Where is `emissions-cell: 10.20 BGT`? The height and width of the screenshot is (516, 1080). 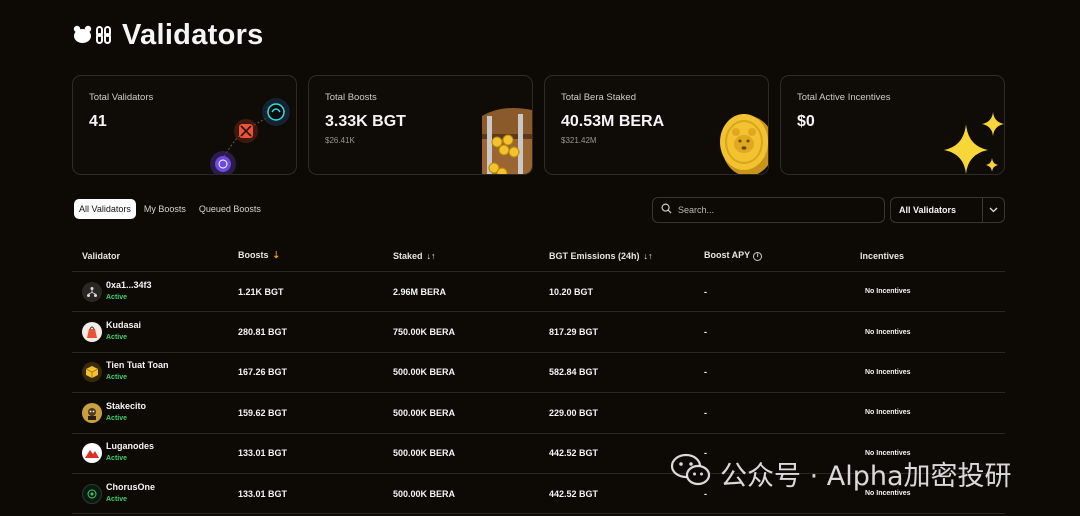 emissions-cell: 10.20 BGT is located at coordinates (571, 291).